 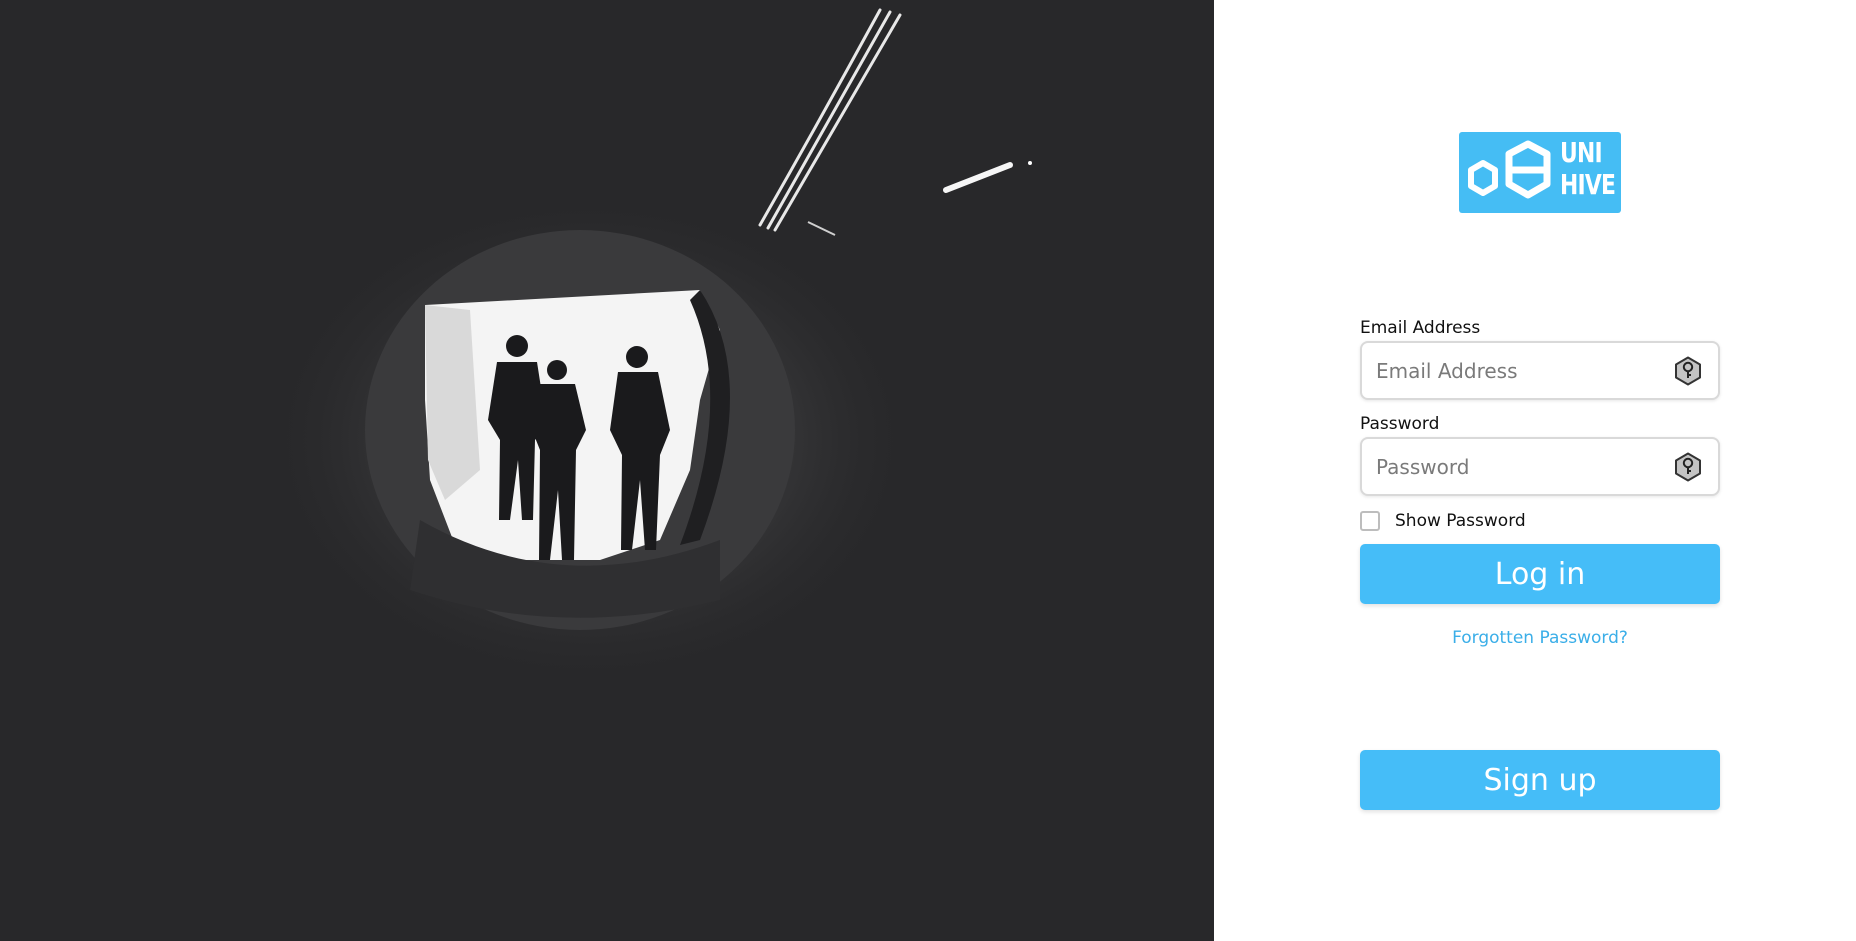 What do you see at coordinates (1519, 370) in the screenshot?
I see `email-field` at bounding box center [1519, 370].